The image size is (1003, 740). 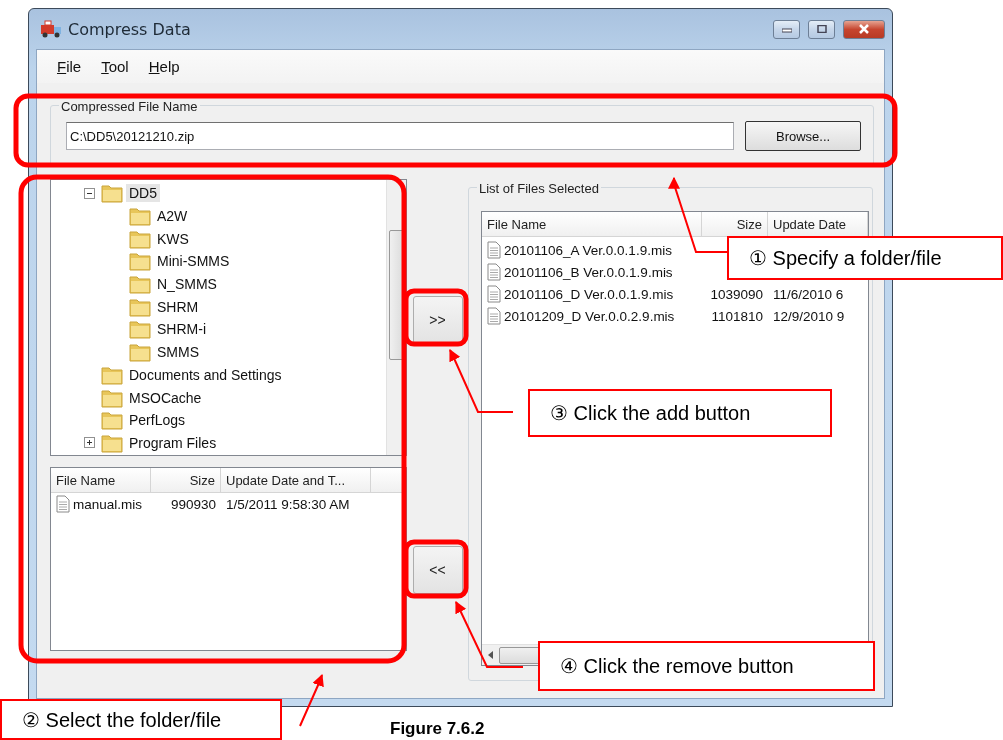 What do you see at coordinates (108, 504) in the screenshot?
I see `file-name: manual.mis` at bounding box center [108, 504].